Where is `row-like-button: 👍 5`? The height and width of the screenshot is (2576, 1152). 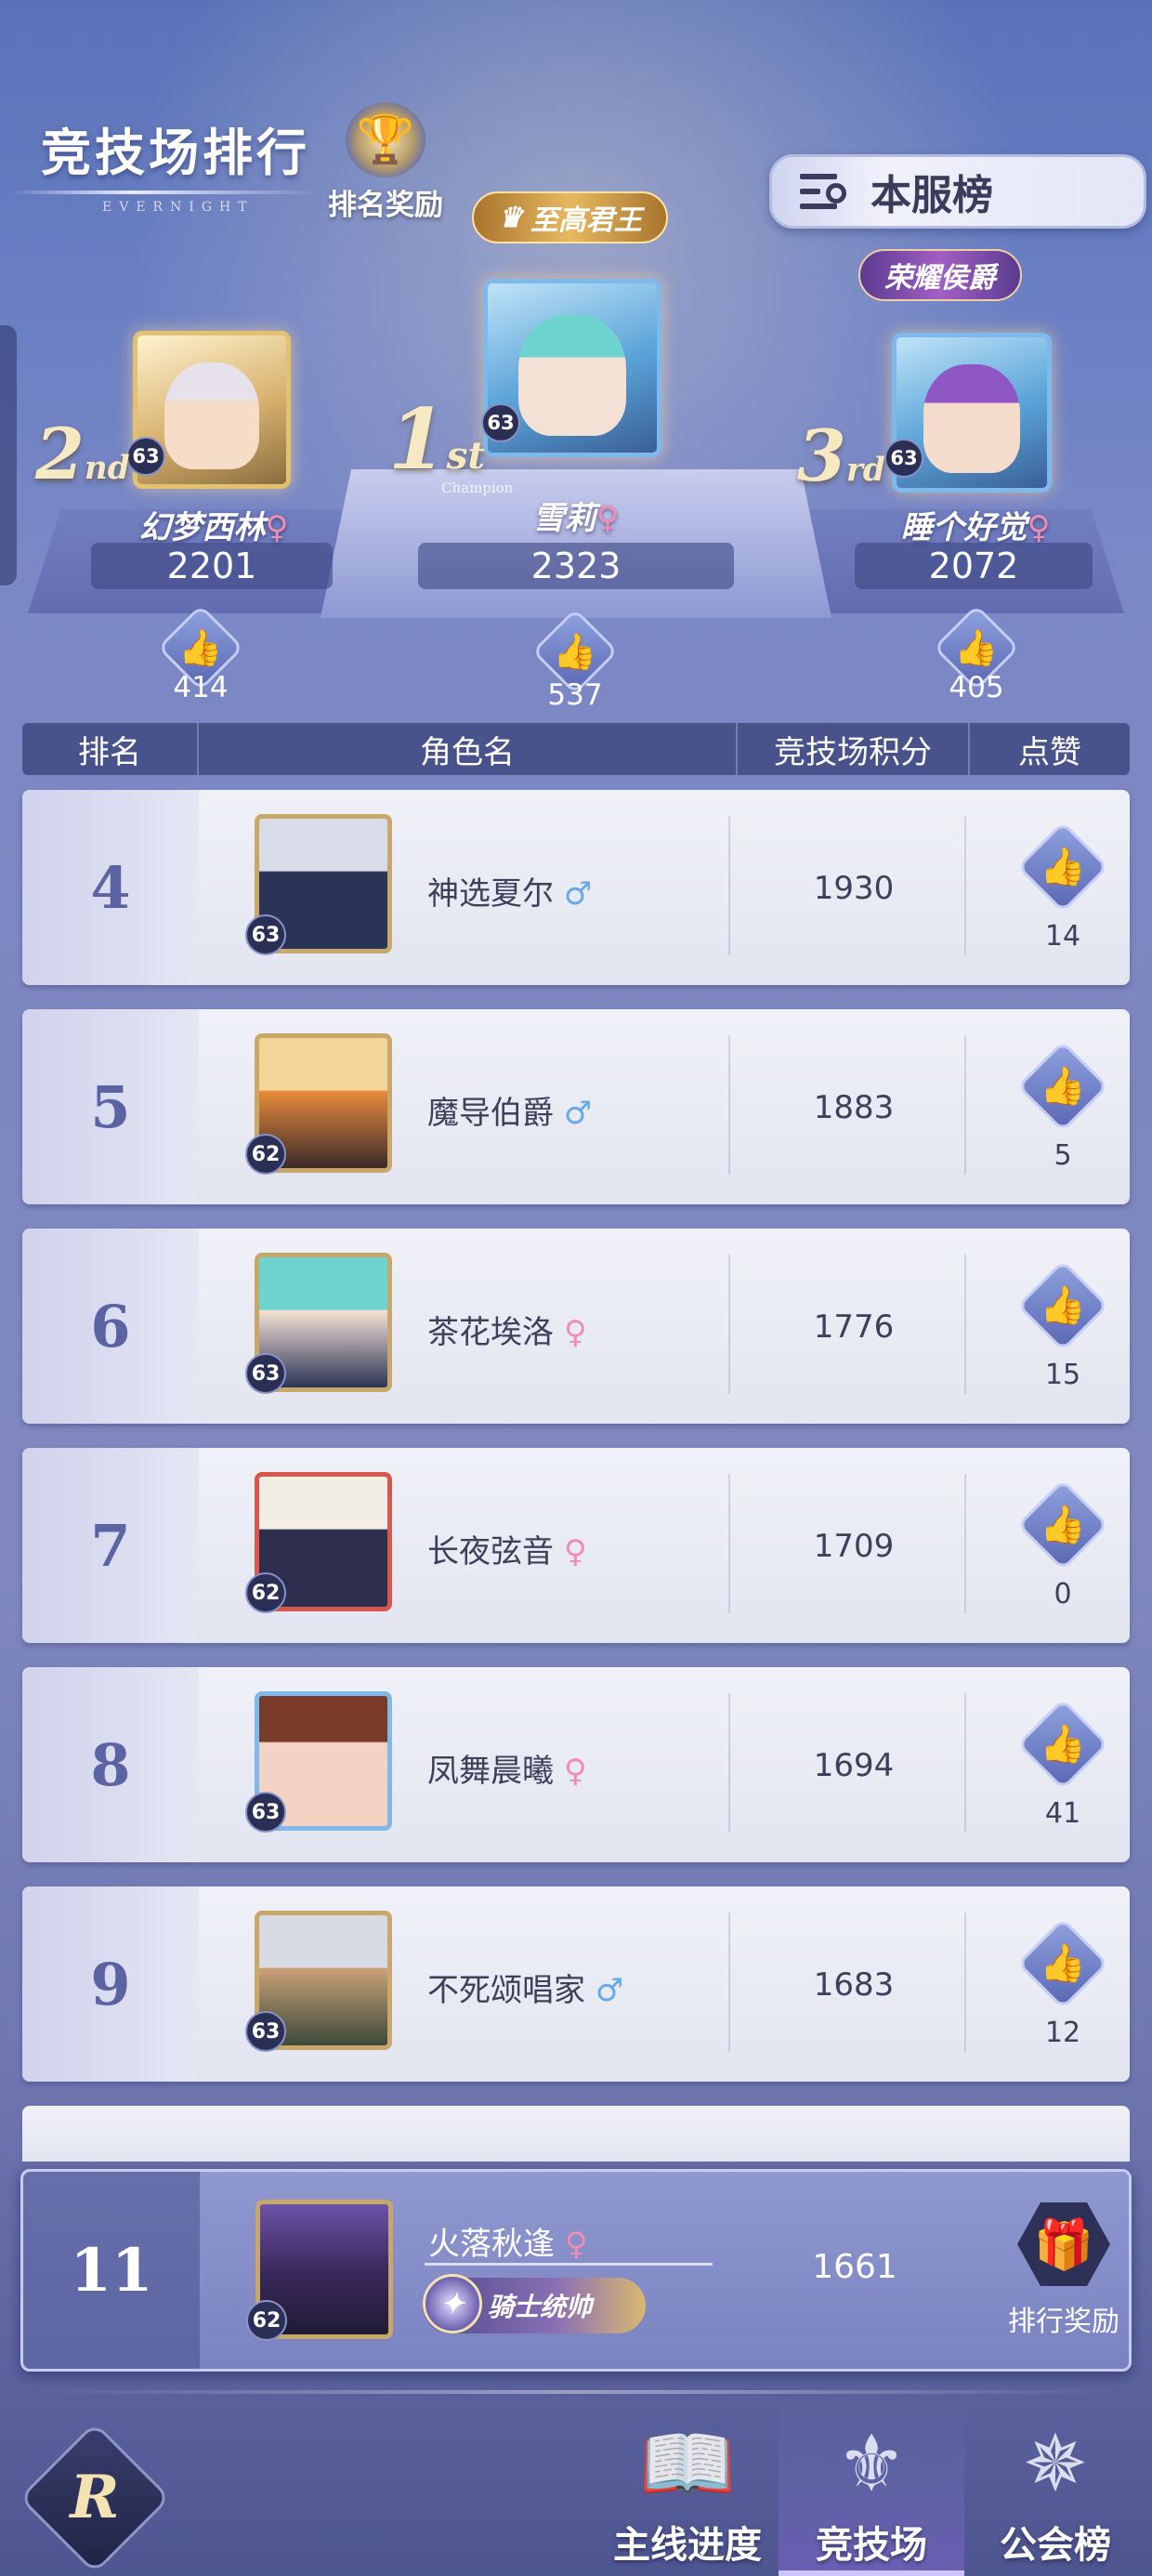
row-like-button: 👍 5 is located at coordinates (1063, 1113).